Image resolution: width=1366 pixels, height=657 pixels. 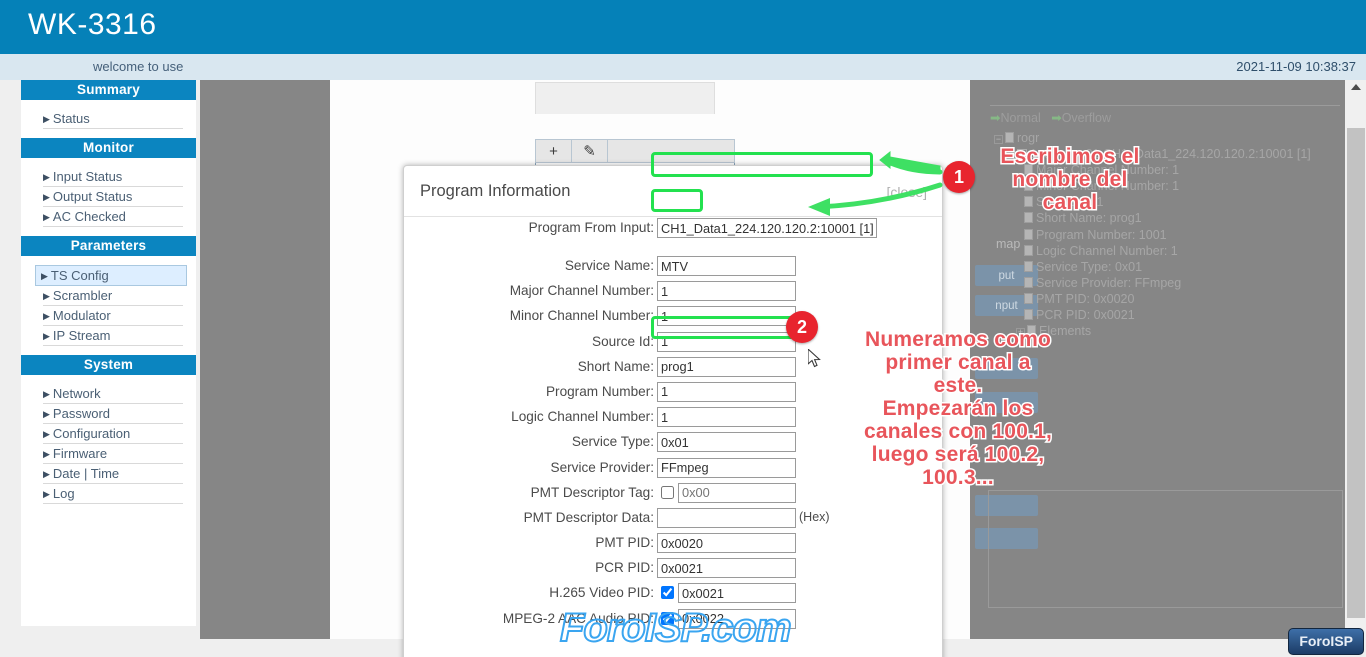 I want to click on pmt-descriptor-tag-checkbox, so click(x=667, y=492).